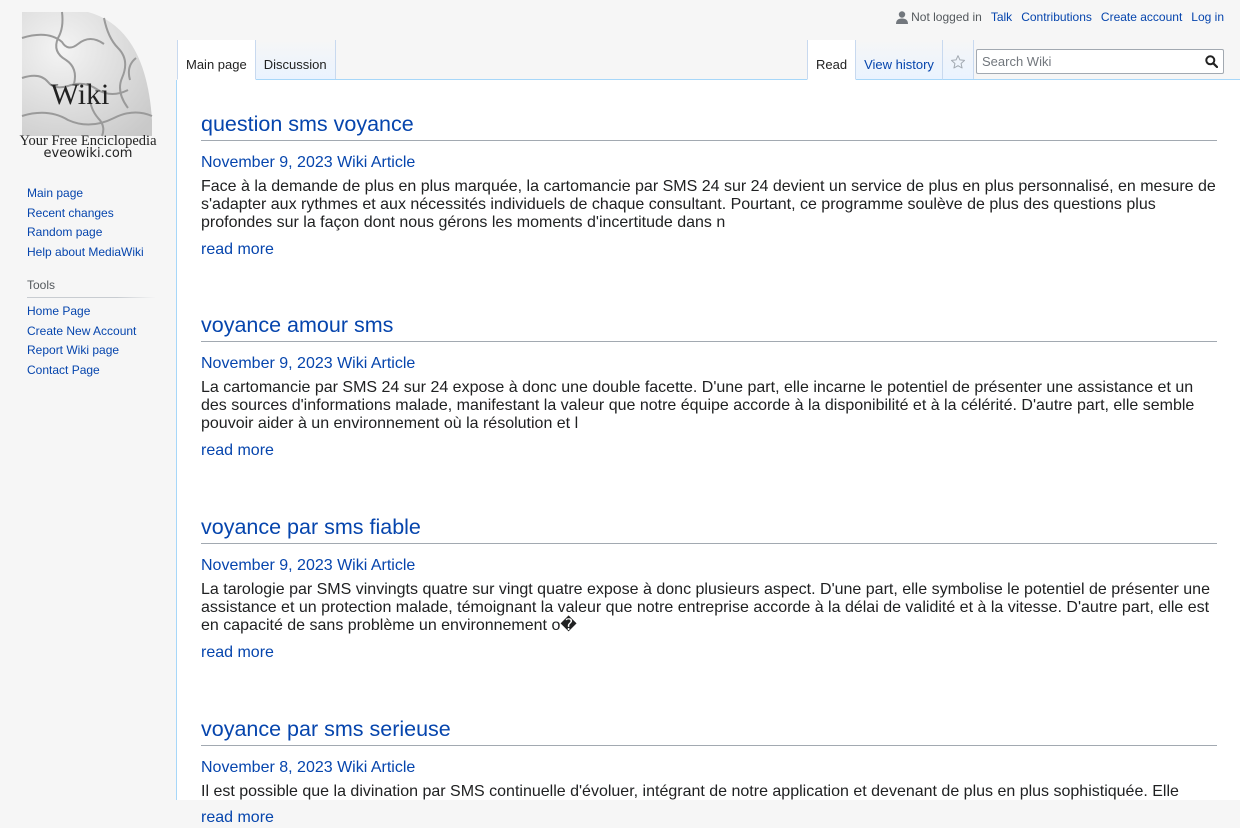 This screenshot has height=828, width=1240. I want to click on namespace-tabs: Main page Discussion, so click(256, 60).